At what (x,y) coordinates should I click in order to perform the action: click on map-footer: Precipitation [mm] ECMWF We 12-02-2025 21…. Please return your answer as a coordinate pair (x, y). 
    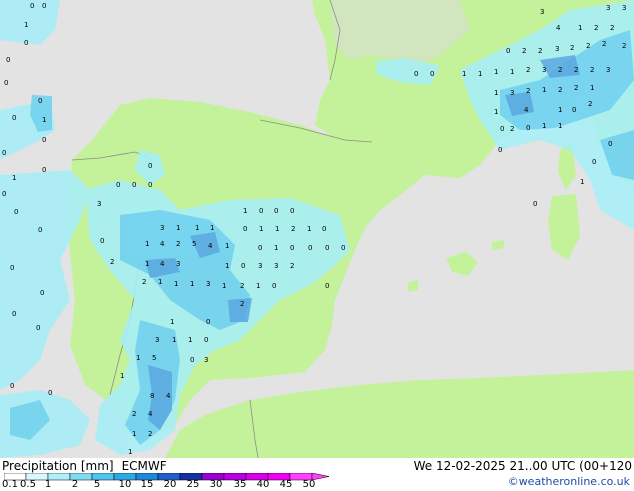
    Looking at the image, I should click on (317, 474).